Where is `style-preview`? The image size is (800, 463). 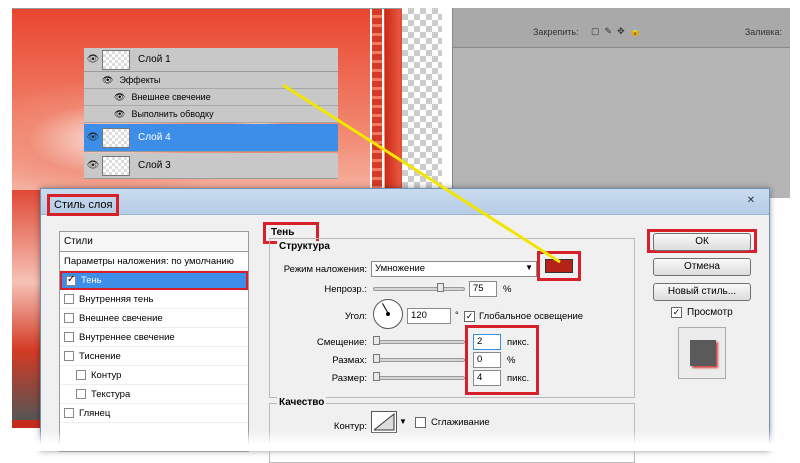
style-preview is located at coordinates (702, 353).